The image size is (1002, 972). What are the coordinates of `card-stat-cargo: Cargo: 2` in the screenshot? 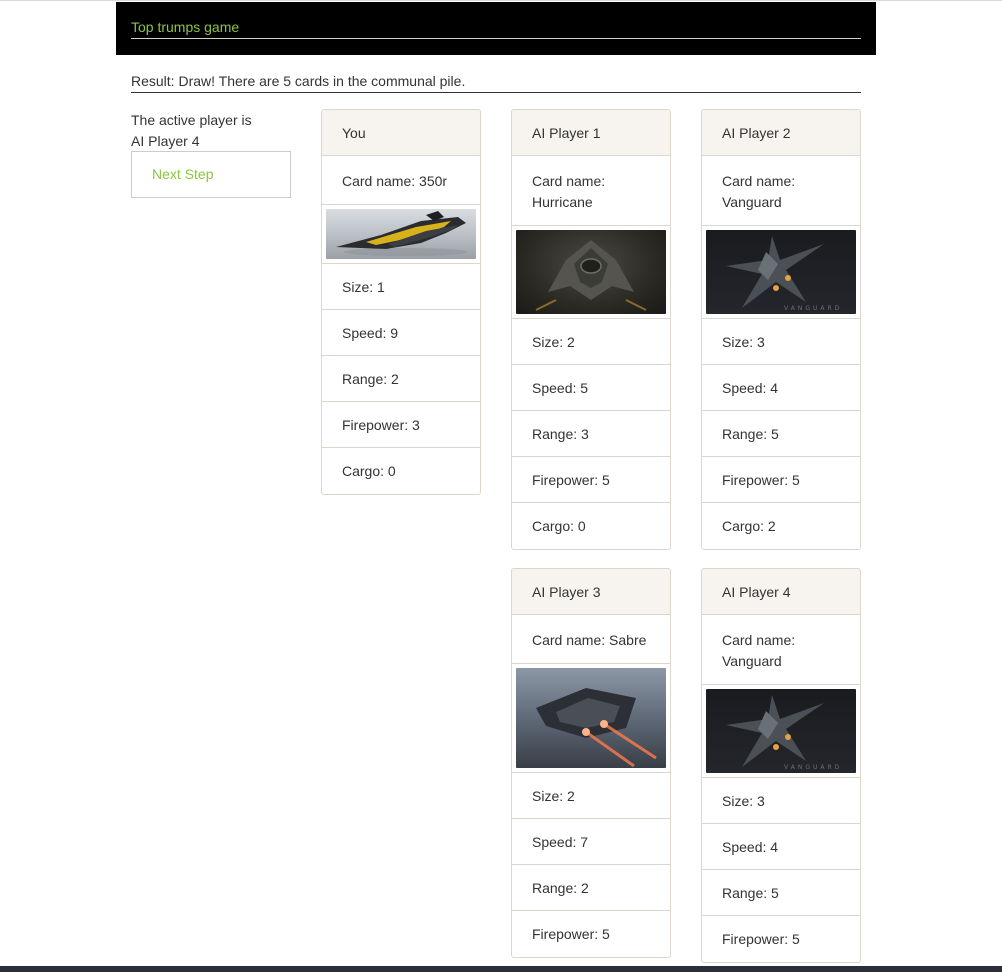 It's located at (749, 526).